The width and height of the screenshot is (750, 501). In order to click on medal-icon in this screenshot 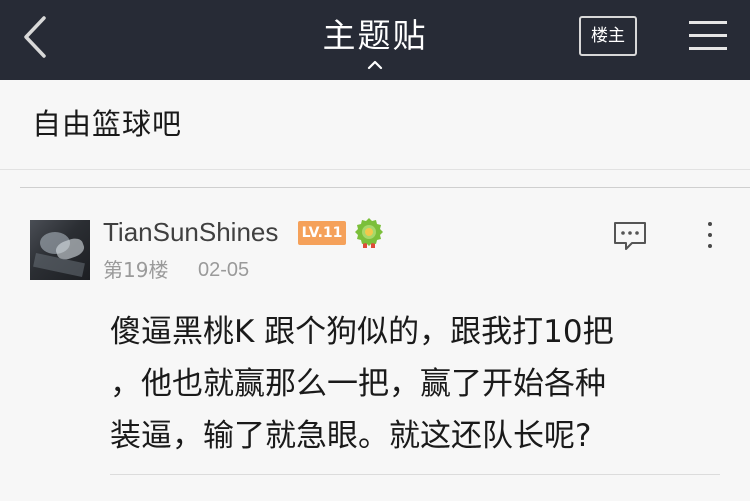, I will do `click(369, 233)`.